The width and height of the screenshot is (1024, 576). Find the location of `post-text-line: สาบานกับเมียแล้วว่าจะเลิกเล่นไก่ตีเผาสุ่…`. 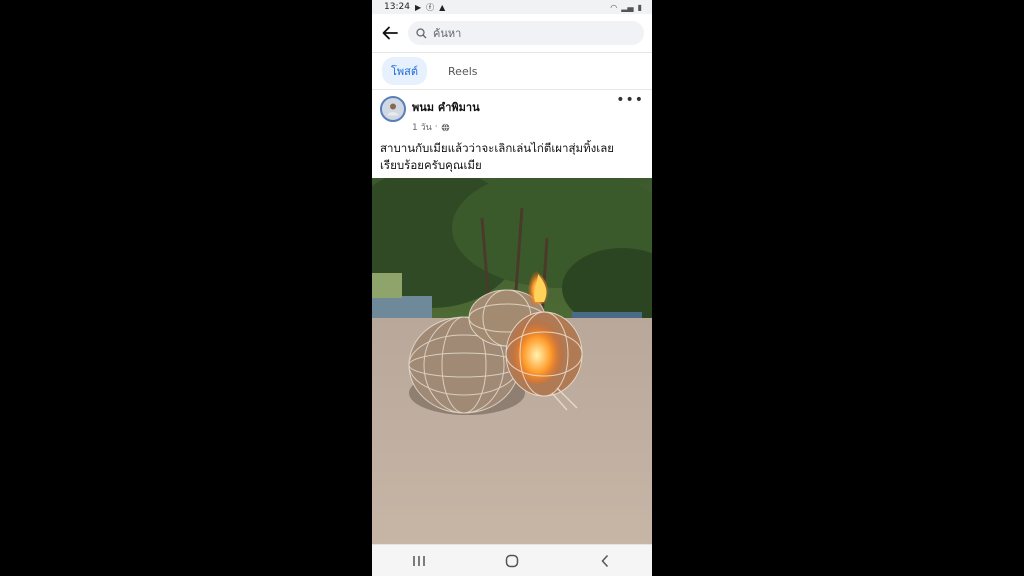

post-text-line: สาบานกับเมียแล้วว่าจะเลิกเล่นไก่ตีเผาสุ่… is located at coordinates (497, 148).